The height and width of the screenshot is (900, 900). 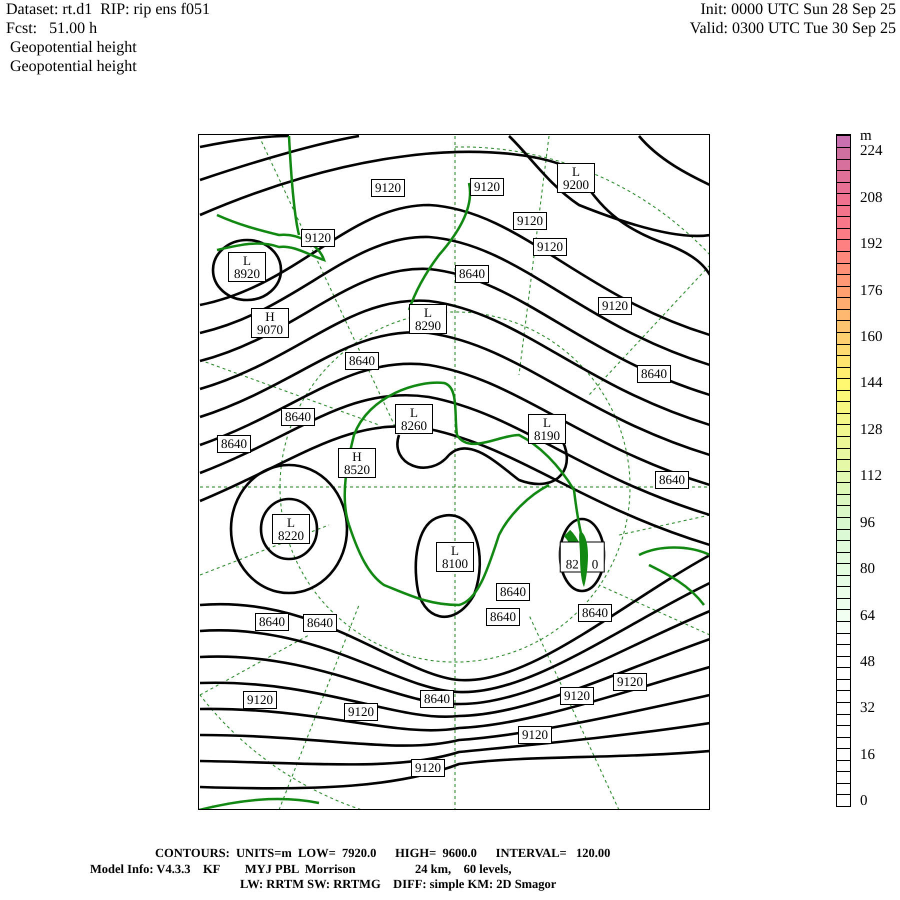 I want to click on header-time-text: Valid: 0300 UTC Tue 30 Sep 25, so click(x=793, y=28).